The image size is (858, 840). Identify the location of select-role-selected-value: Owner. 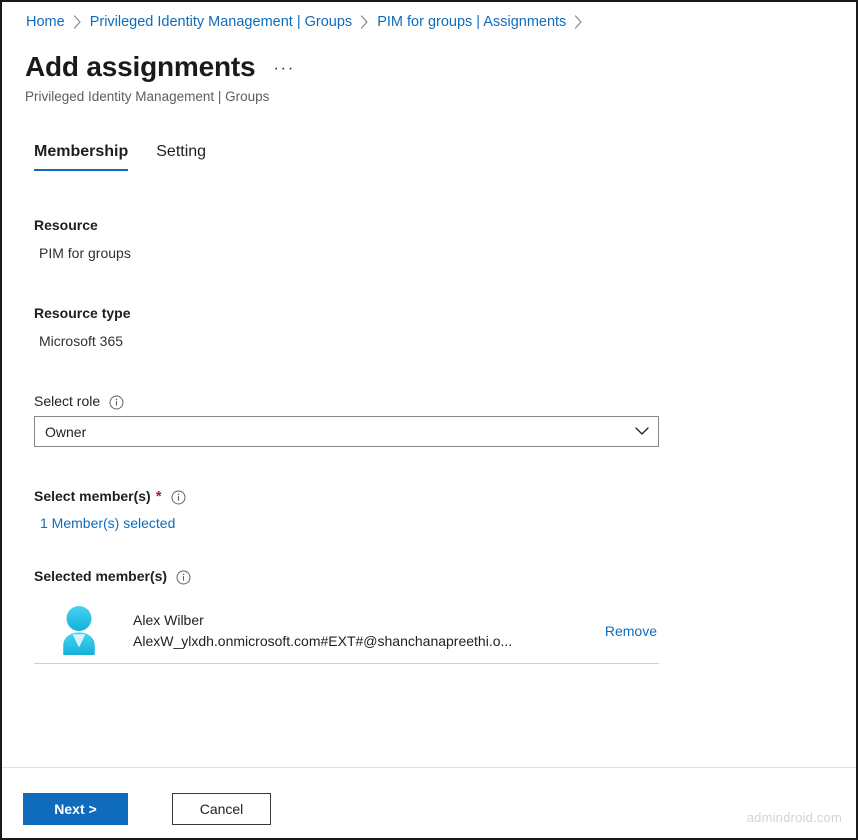
(66, 431).